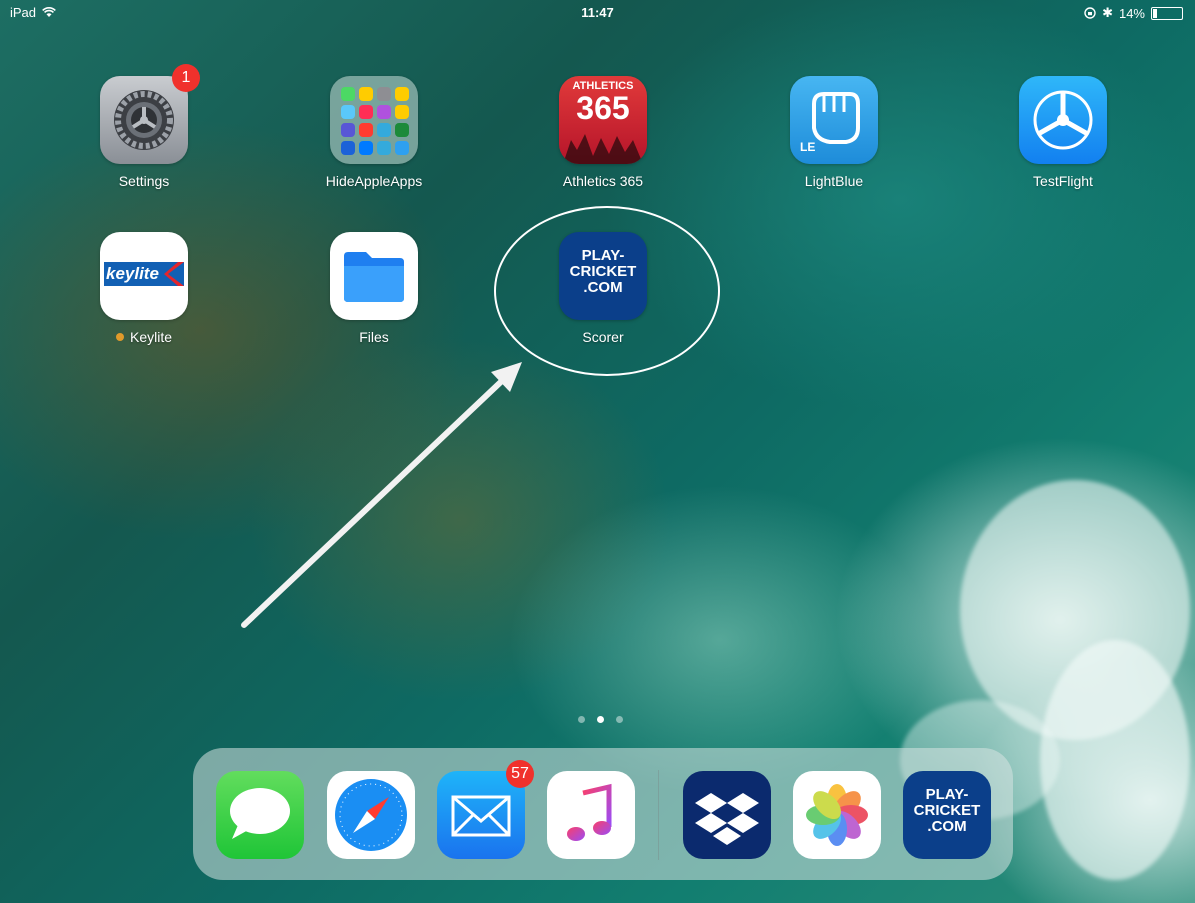 Image resolution: width=1195 pixels, height=903 pixels. I want to click on app-settings: 1 Settings, so click(144, 126).